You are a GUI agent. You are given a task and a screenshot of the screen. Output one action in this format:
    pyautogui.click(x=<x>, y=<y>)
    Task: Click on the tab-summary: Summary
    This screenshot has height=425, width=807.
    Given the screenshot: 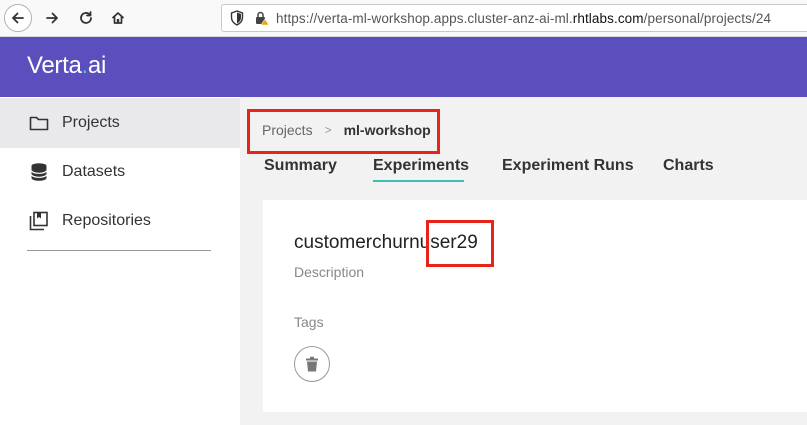 What is the action you would take?
    pyautogui.click(x=300, y=166)
    